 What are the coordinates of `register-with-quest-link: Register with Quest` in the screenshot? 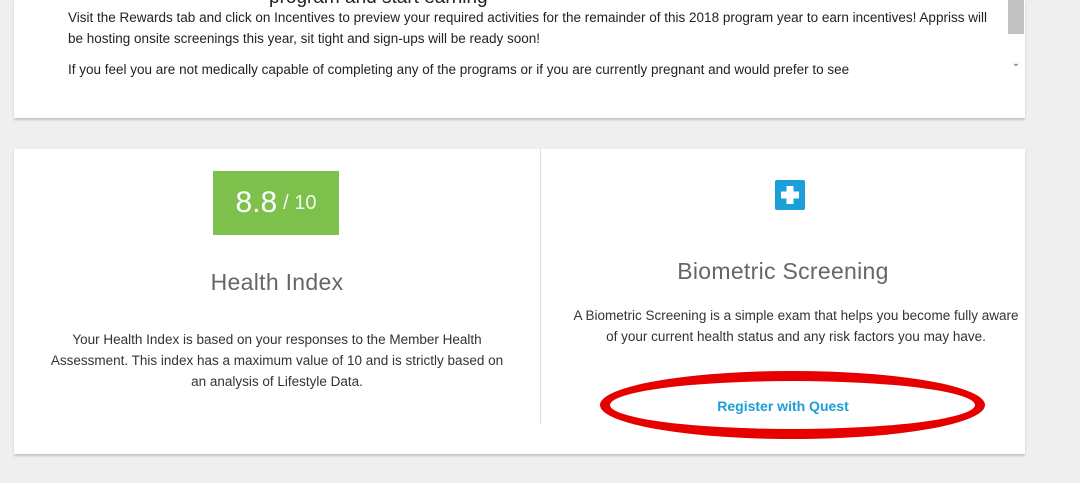 It's located at (783, 406).